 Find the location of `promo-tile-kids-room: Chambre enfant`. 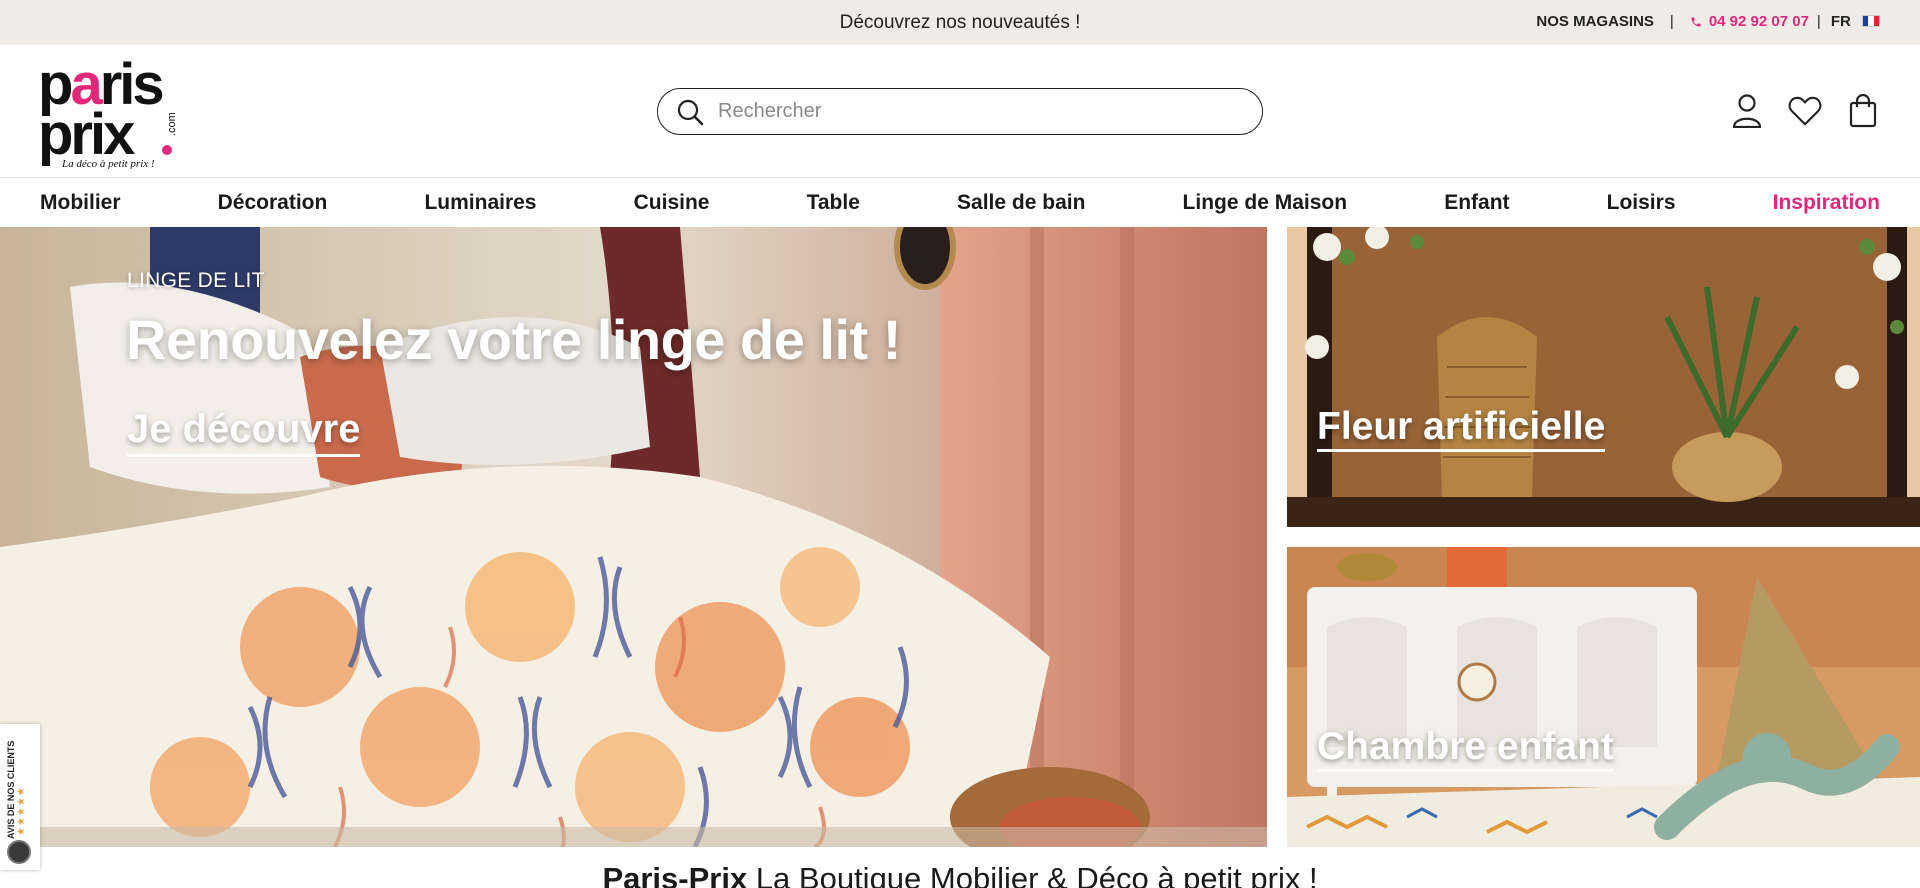

promo-tile-kids-room: Chambre enfant is located at coordinates (1603, 697).